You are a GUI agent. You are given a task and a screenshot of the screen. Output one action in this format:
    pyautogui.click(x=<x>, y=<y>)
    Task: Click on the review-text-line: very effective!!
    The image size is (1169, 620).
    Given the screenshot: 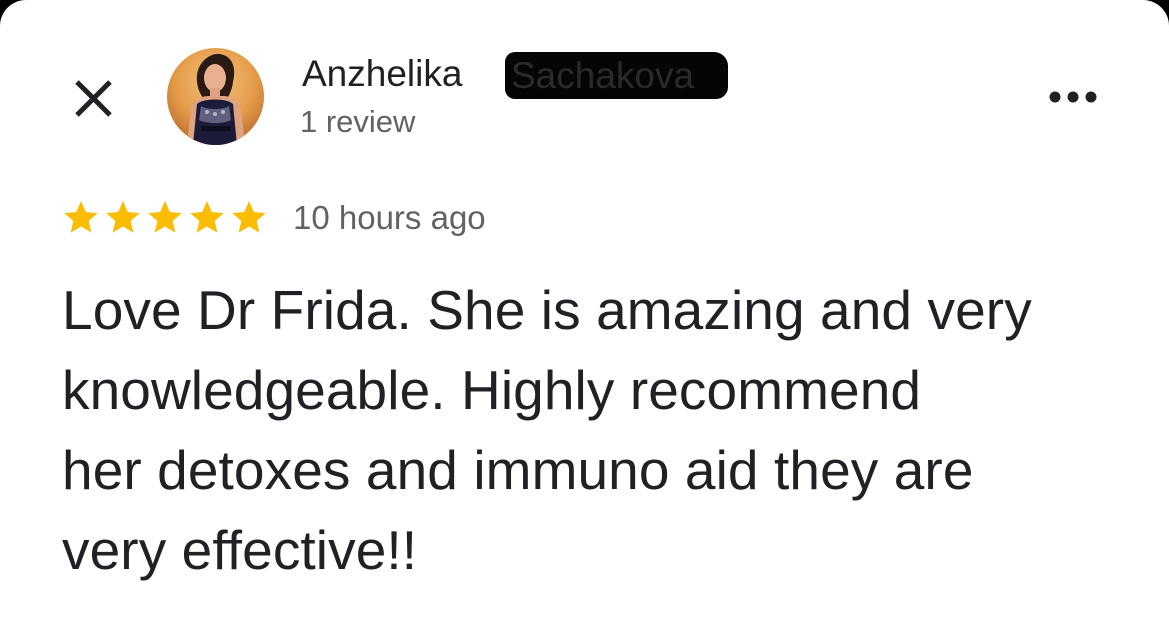 What is the action you would take?
    pyautogui.click(x=240, y=550)
    